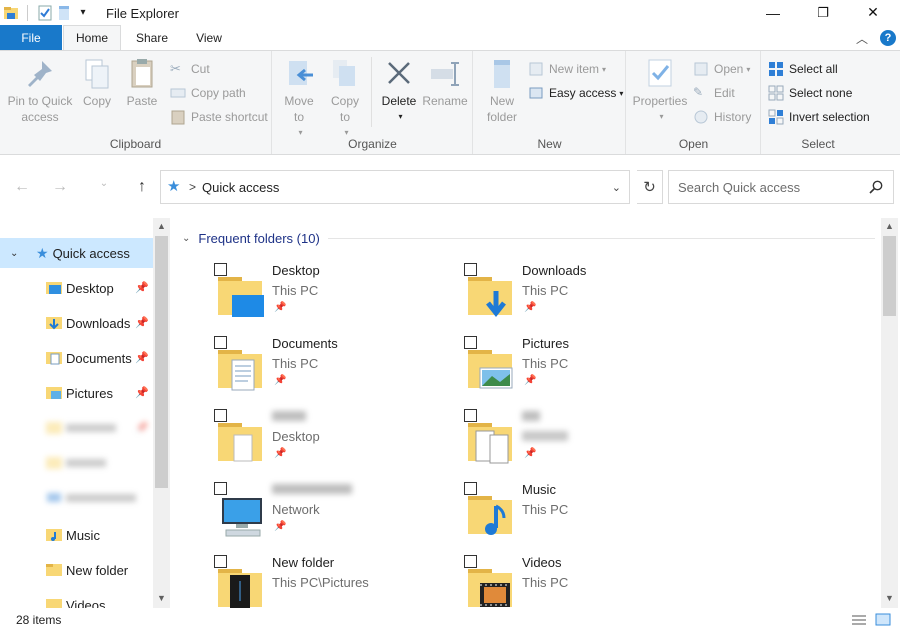  What do you see at coordinates (450, 620) in the screenshot?
I see `status-bar: 28 items` at bounding box center [450, 620].